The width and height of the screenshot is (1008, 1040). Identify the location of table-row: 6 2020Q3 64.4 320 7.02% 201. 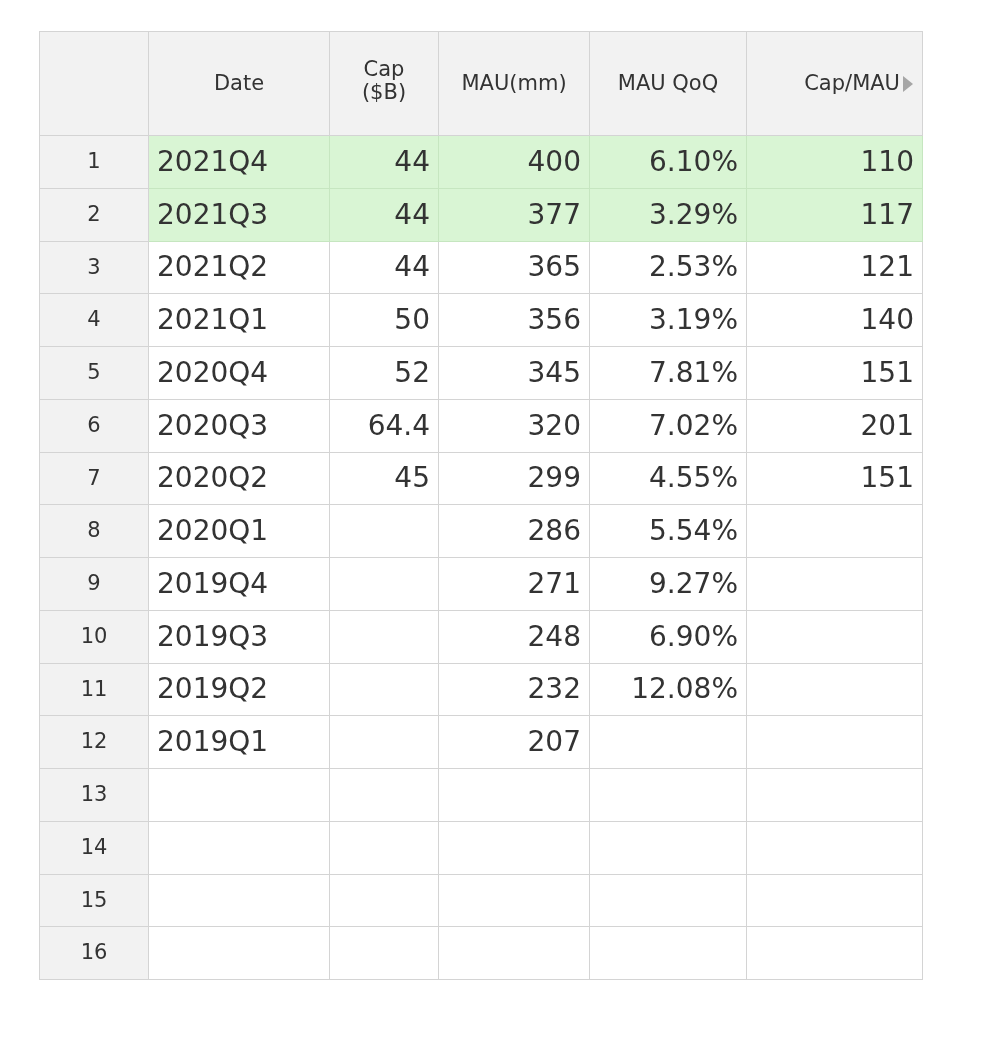
(481, 425).